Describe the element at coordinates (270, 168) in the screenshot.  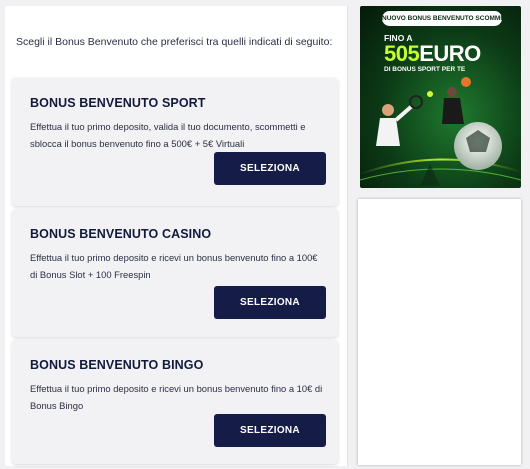
I see `select-sport-bonus-button: SELEZIONA` at that location.